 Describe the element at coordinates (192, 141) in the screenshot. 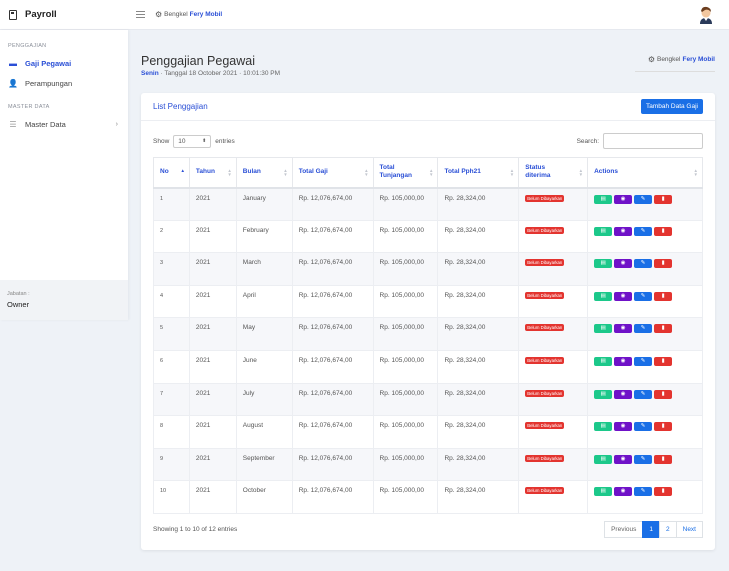

I see `entries-select: 10 ⬍` at that location.